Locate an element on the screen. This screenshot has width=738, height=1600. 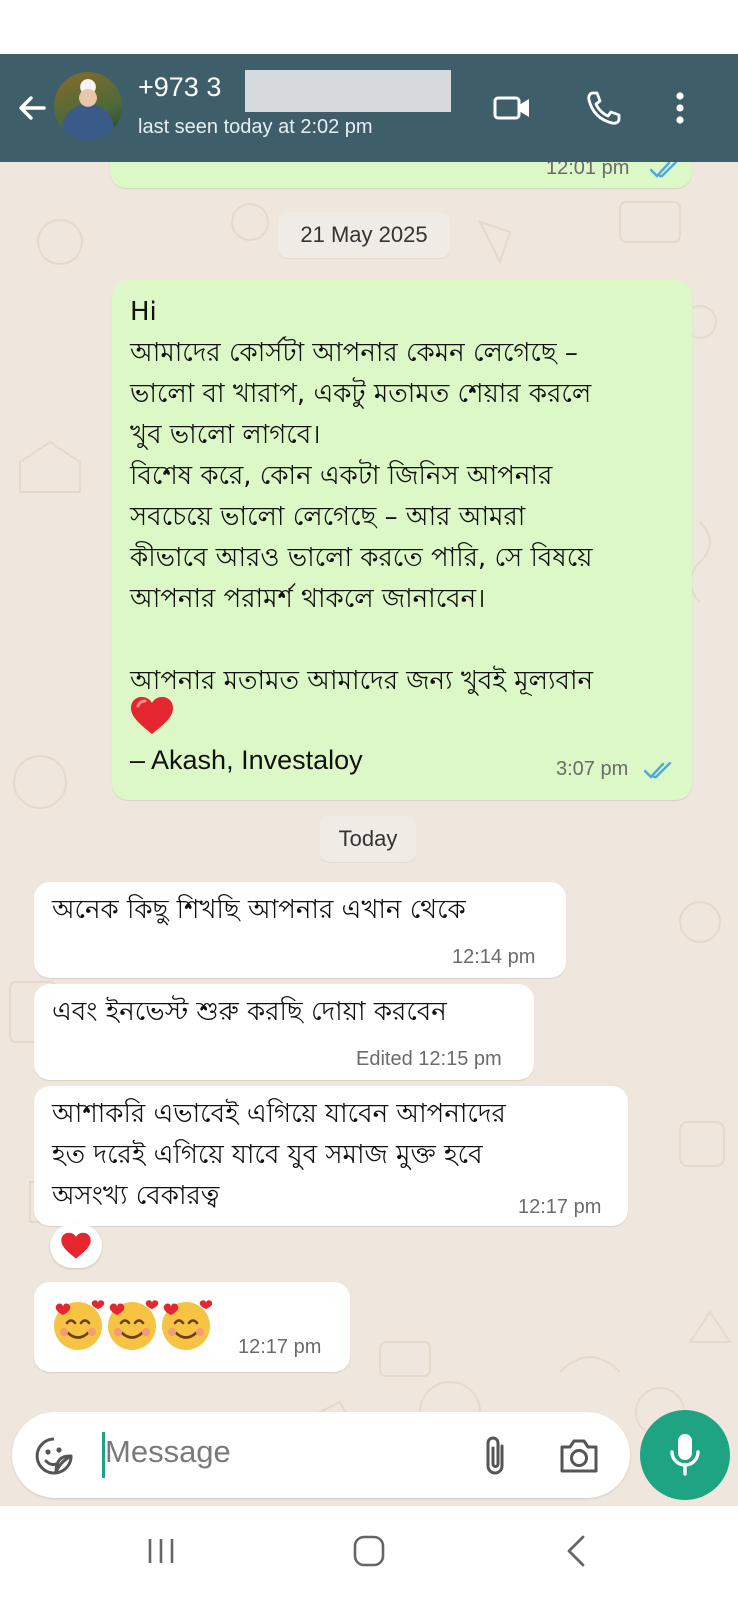
chat-header: +973 3 last seen today at 2:02 pm is located at coordinates (369, 108).